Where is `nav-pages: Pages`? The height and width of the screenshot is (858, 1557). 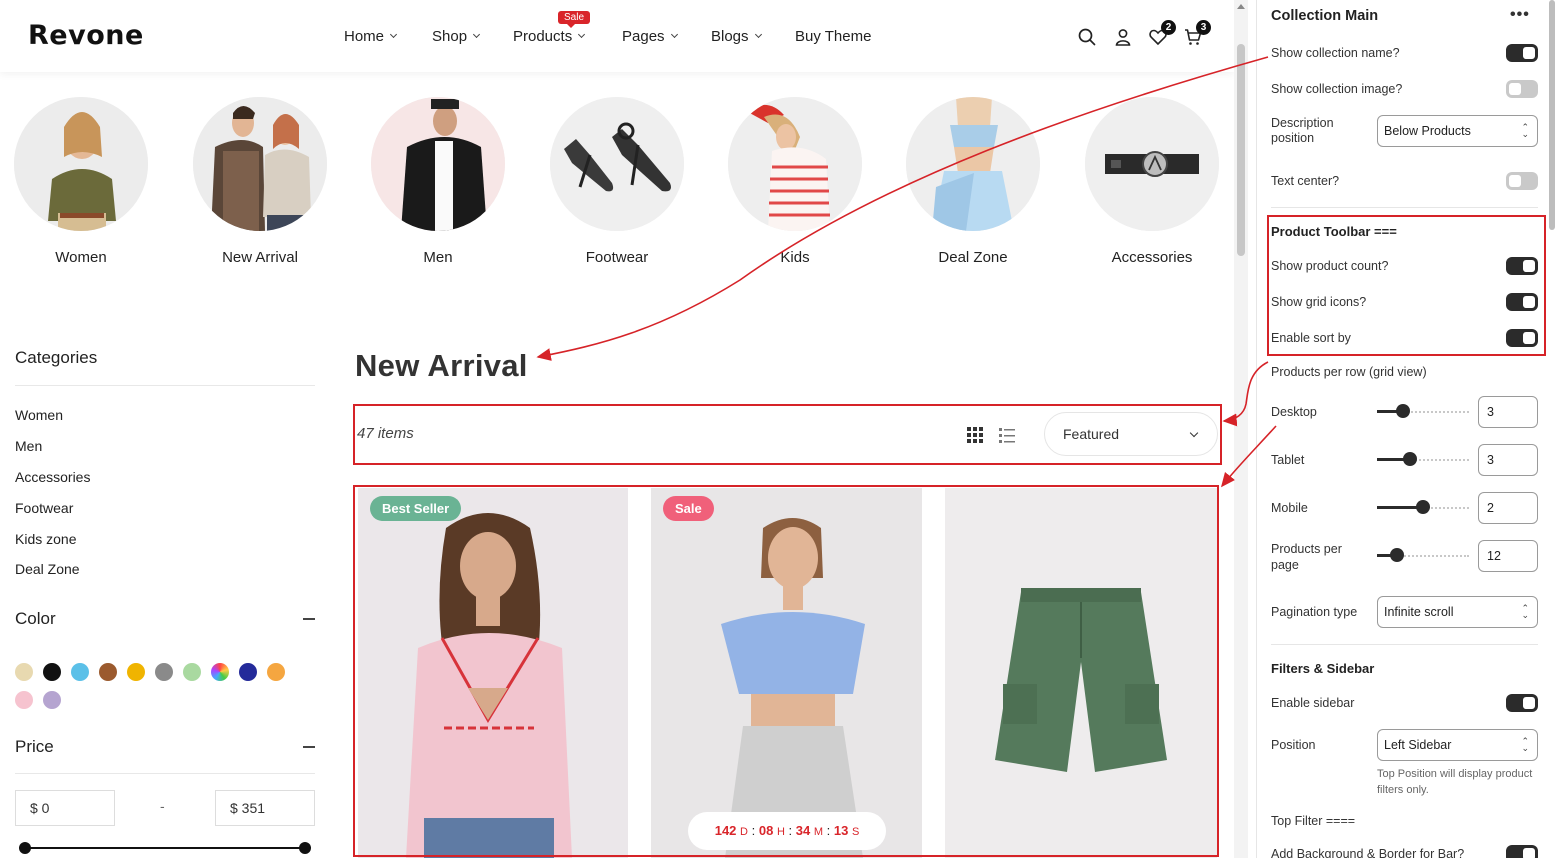
nav-pages: Pages is located at coordinates (650, 36).